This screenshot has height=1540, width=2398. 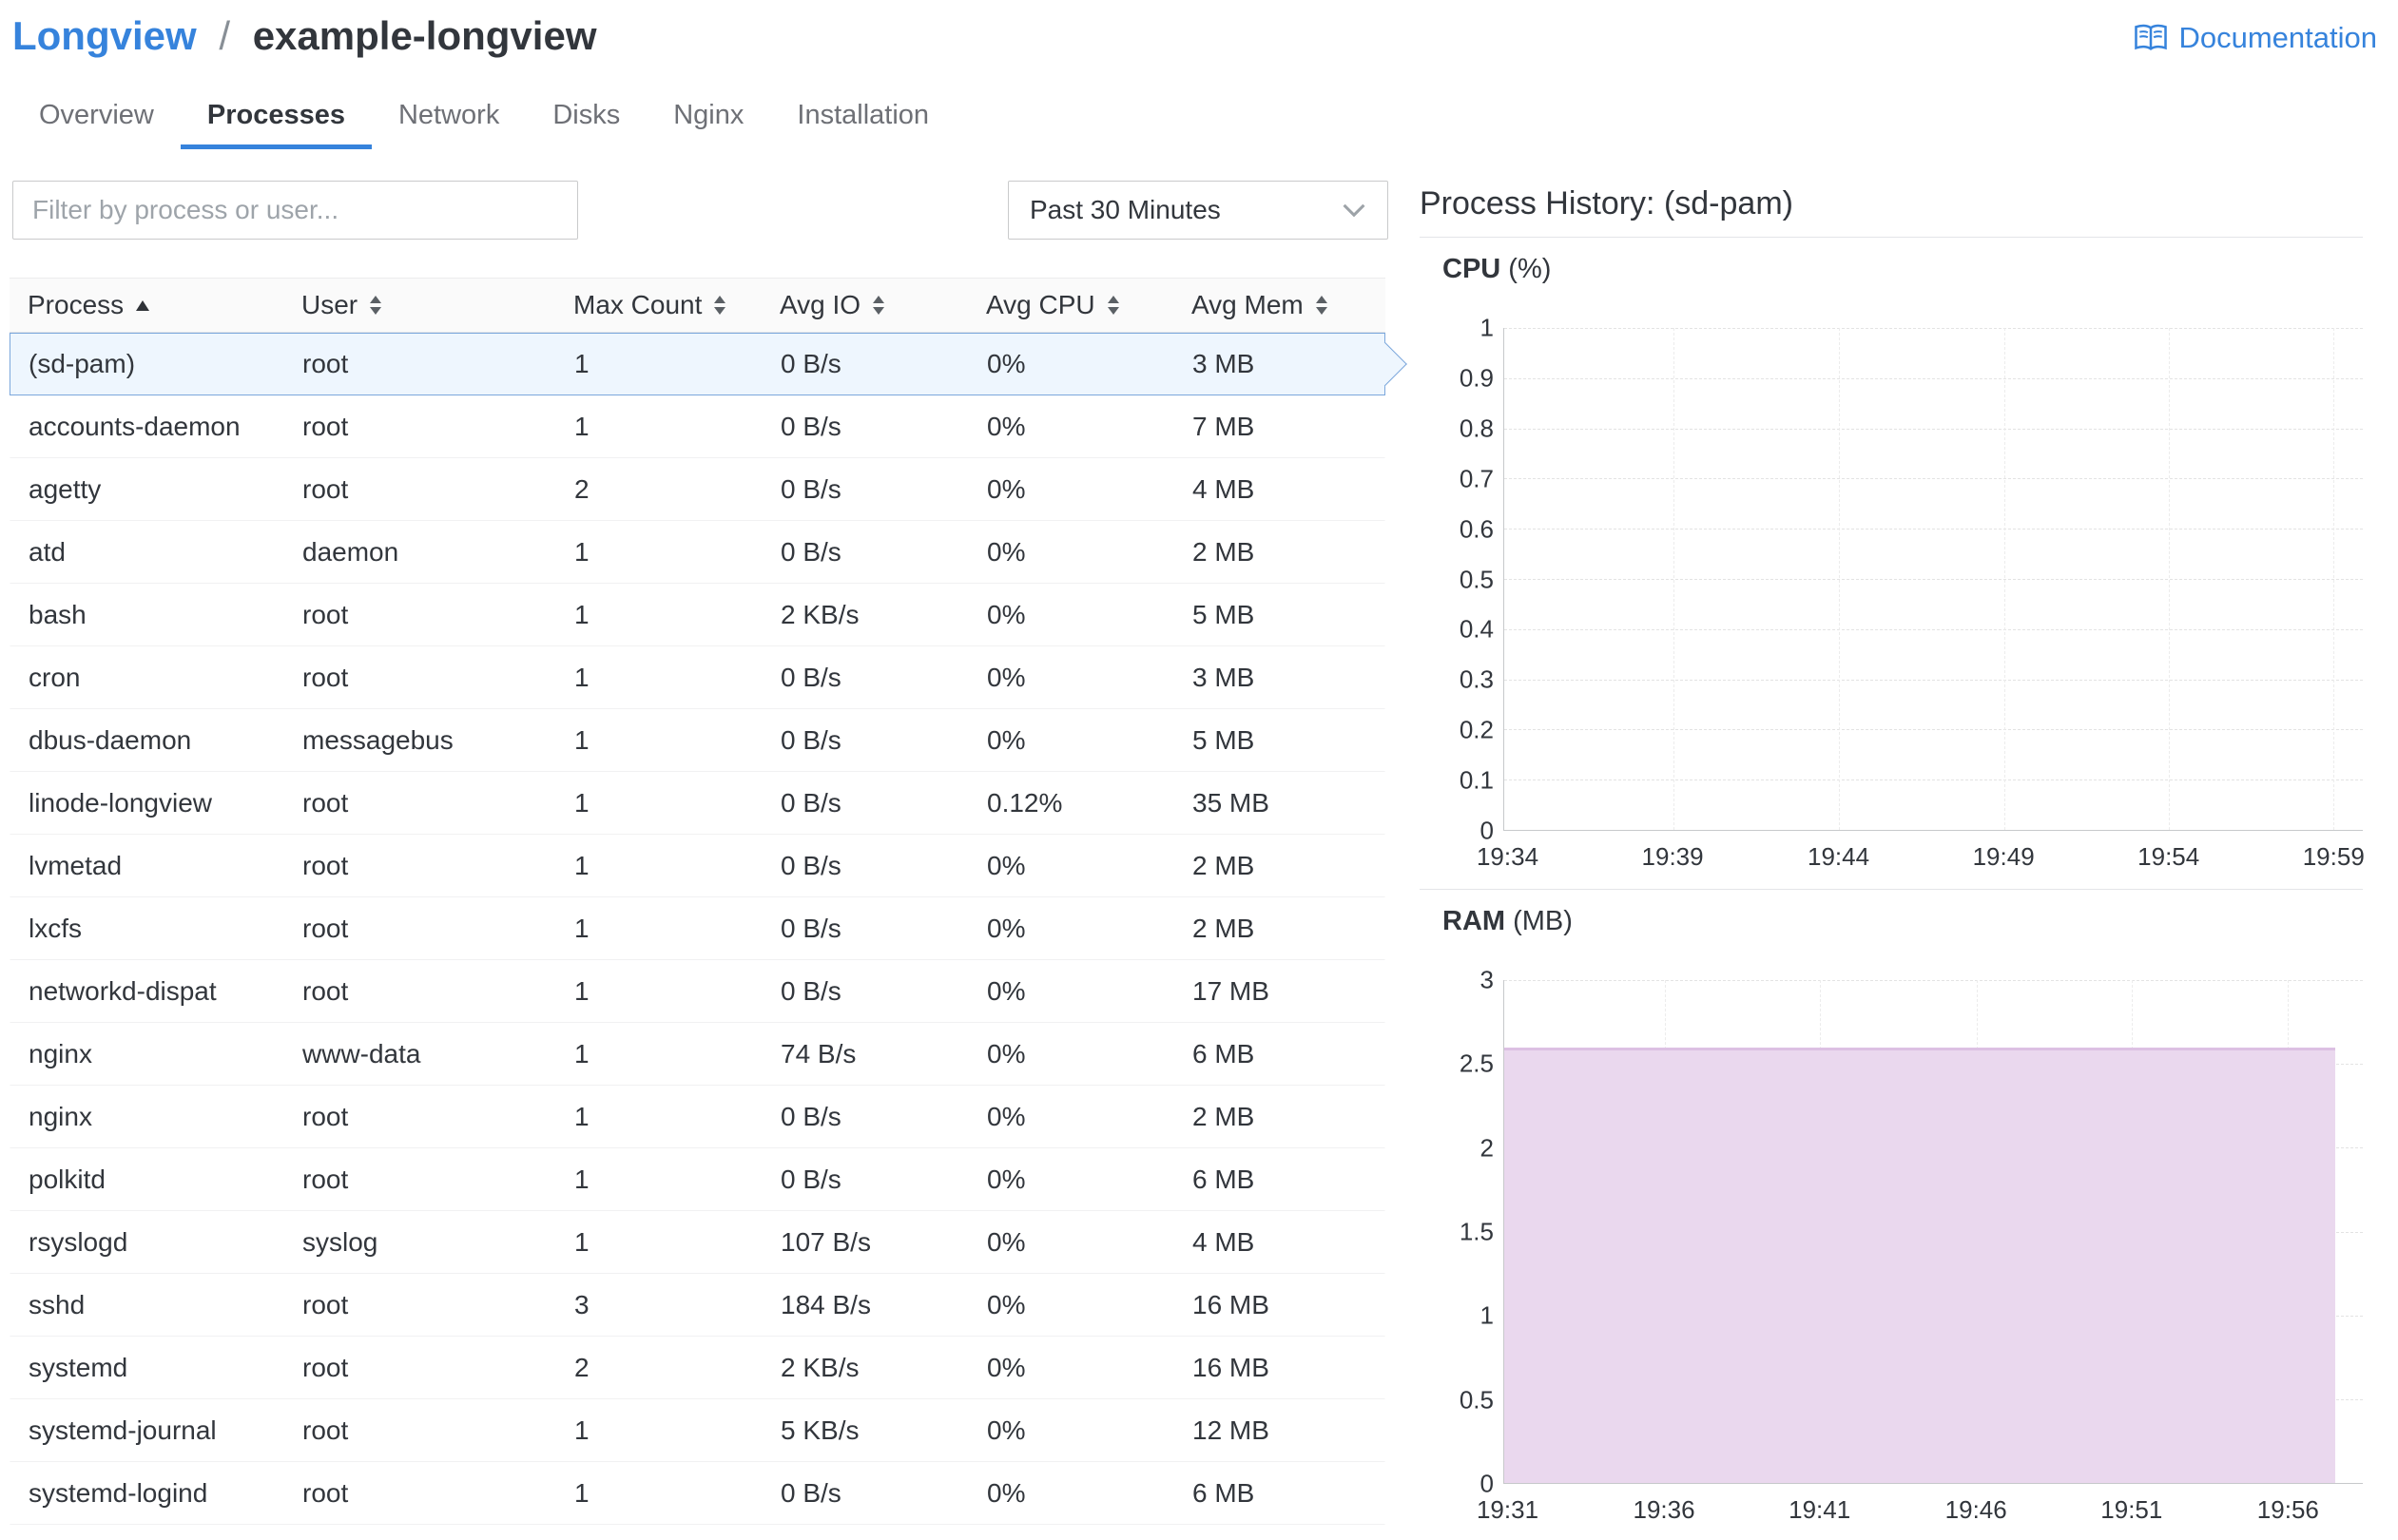 What do you see at coordinates (378, 740) in the screenshot?
I see `cell-user: messagebus` at bounding box center [378, 740].